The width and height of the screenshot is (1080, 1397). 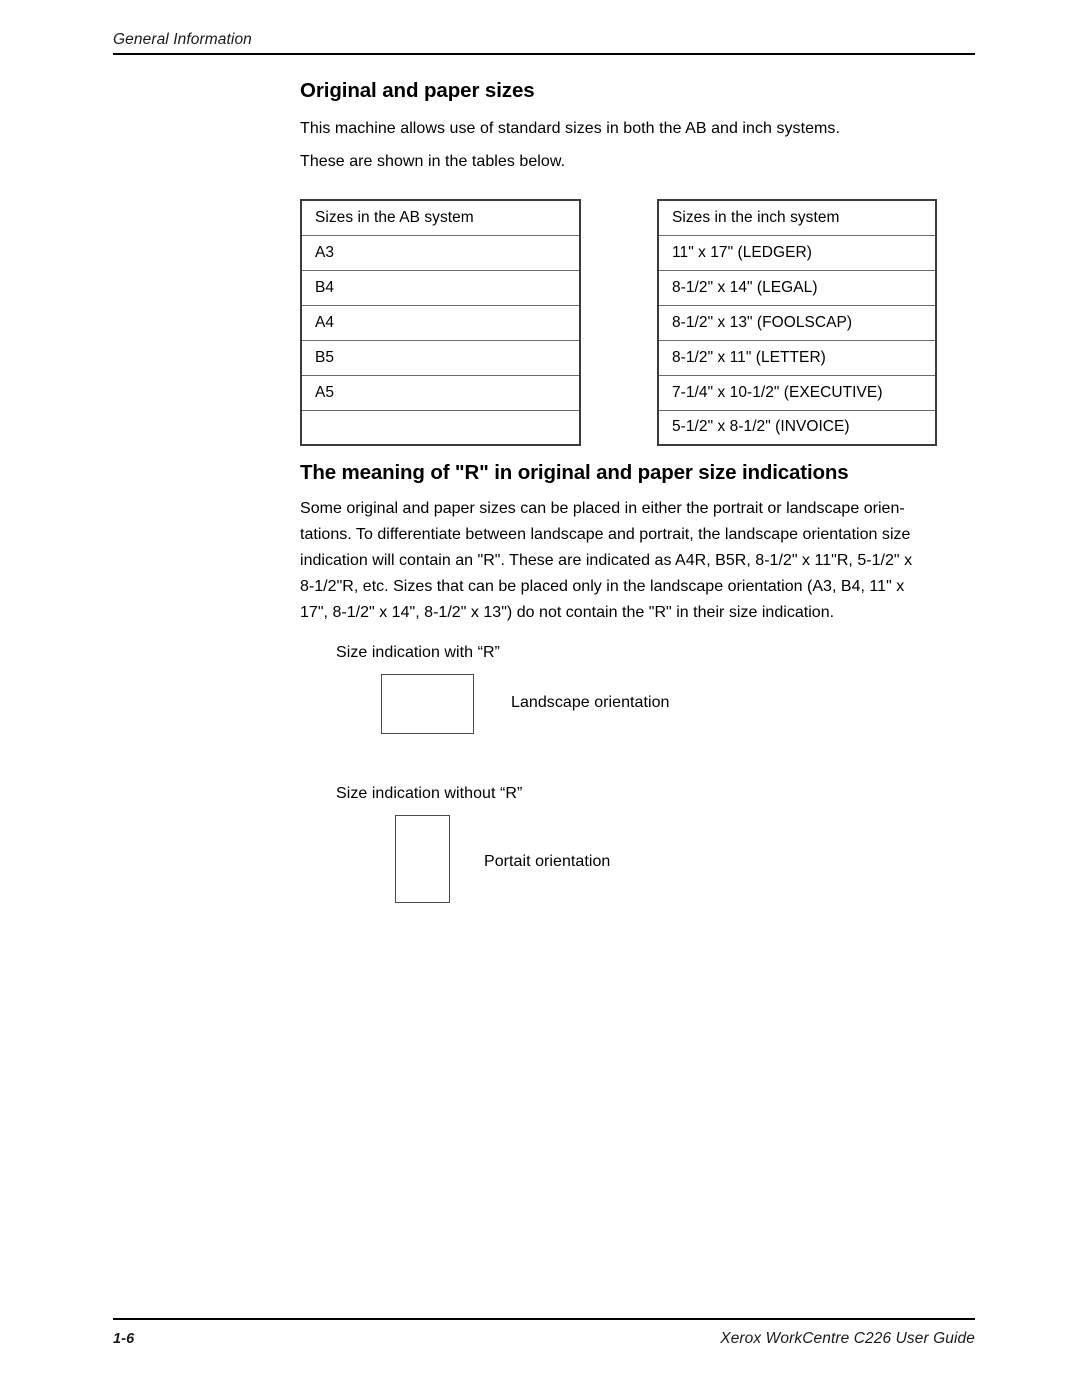 What do you see at coordinates (544, 1319) in the screenshot?
I see `footer-divider` at bounding box center [544, 1319].